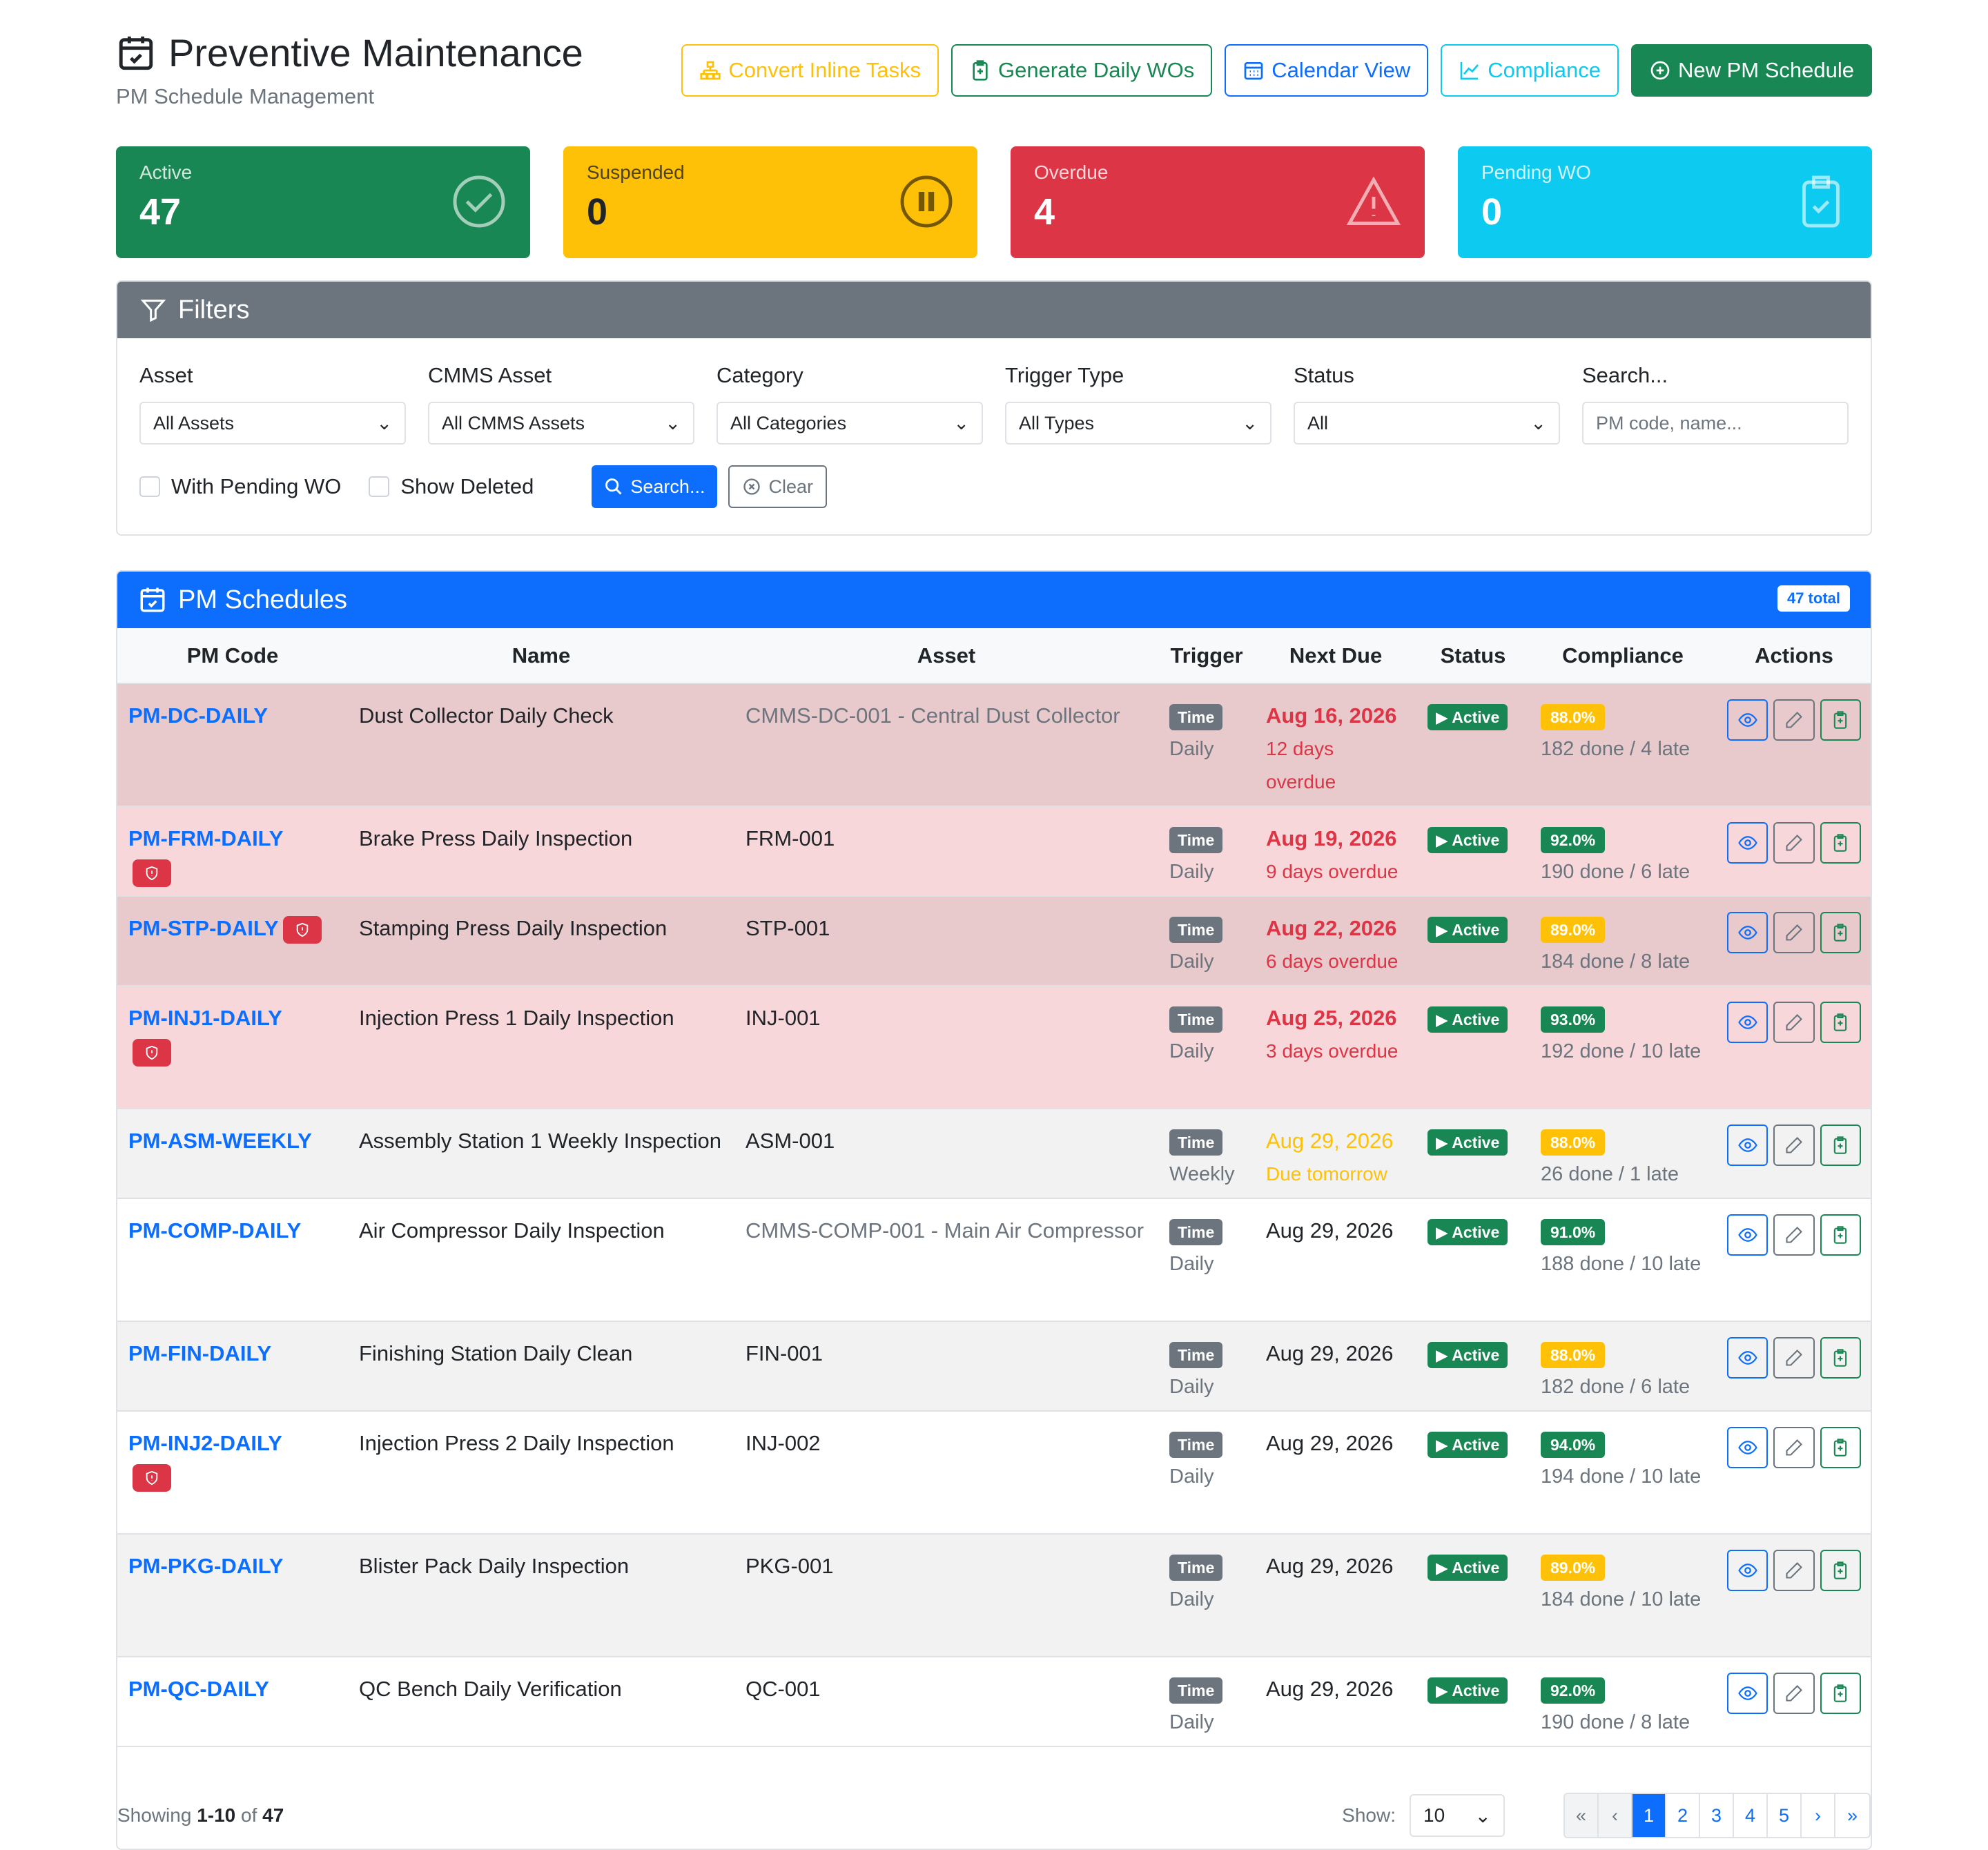 This screenshot has width=1988, height=1850. What do you see at coordinates (205, 1566) in the screenshot?
I see `pm-code-link: PM-PKG-DAILY` at bounding box center [205, 1566].